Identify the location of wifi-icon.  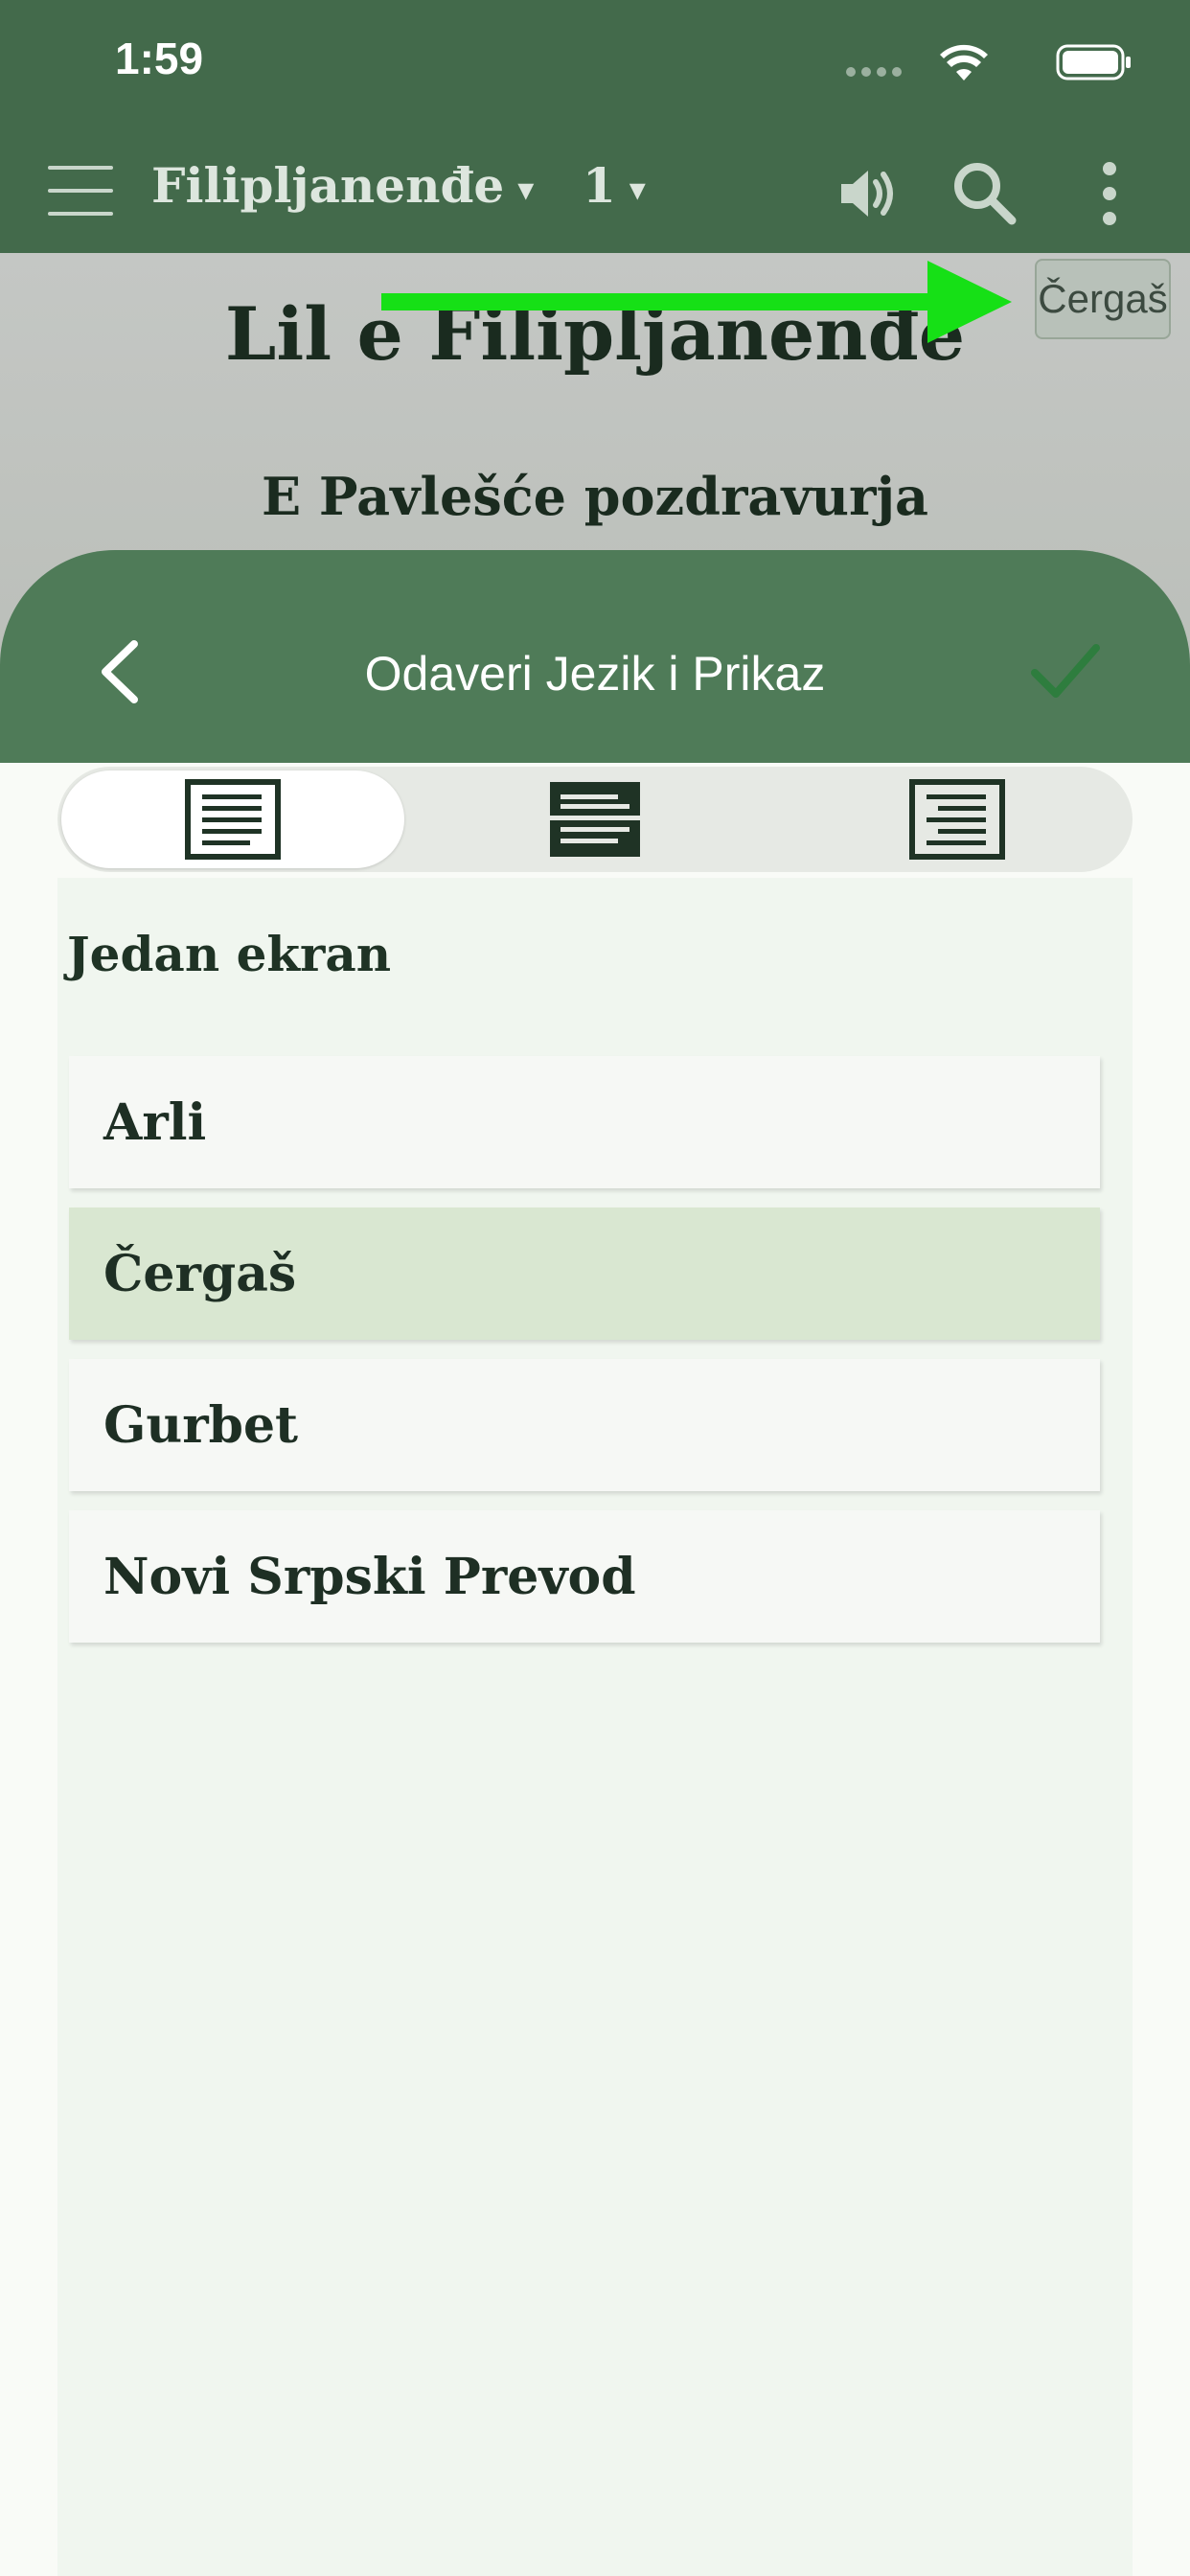
(964, 62).